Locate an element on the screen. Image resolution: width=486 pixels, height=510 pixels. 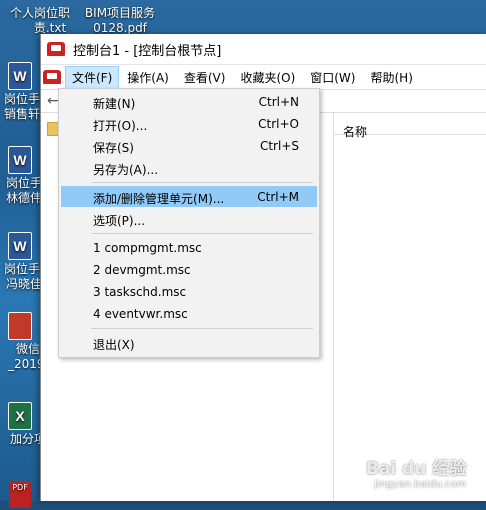
menu-window: 窗口(W) is located at coordinates (332, 77).